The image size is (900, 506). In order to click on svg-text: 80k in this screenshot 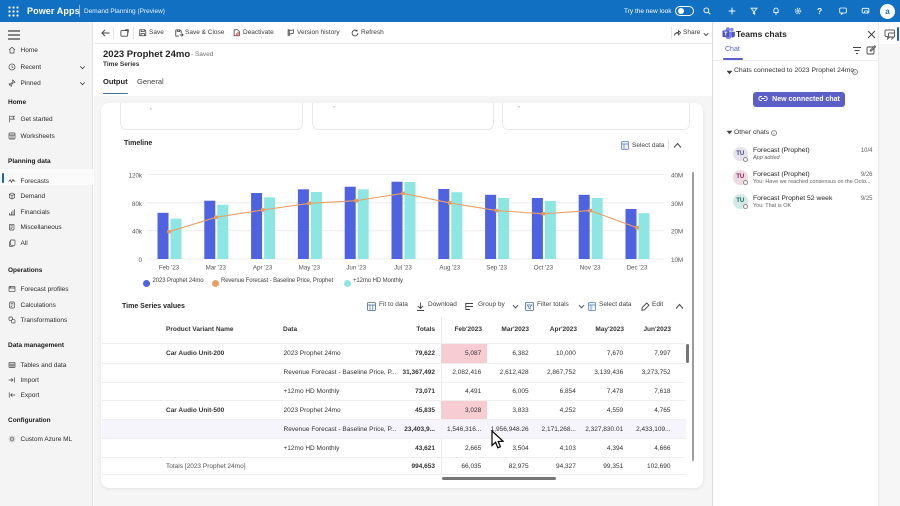, I will do `click(137, 204)`.